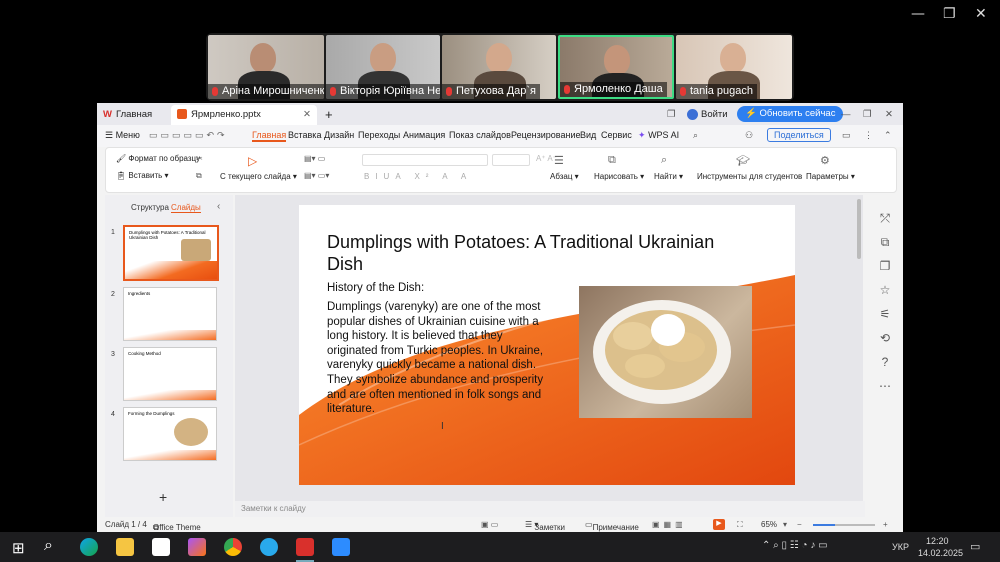 Image resolution: width=1000 pixels, height=562 pixels. I want to click on close-tab-icon: ✕, so click(307, 115).